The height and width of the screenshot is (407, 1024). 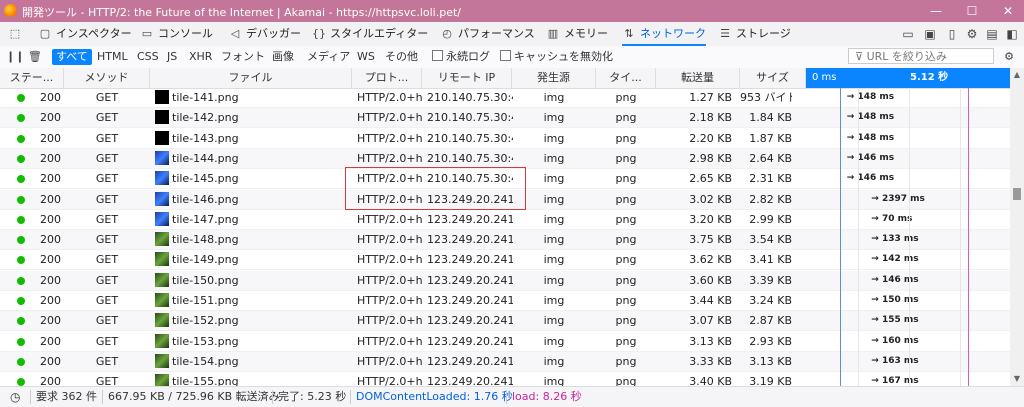 What do you see at coordinates (366, 57) in the screenshot?
I see `filter-ws-button: WS` at bounding box center [366, 57].